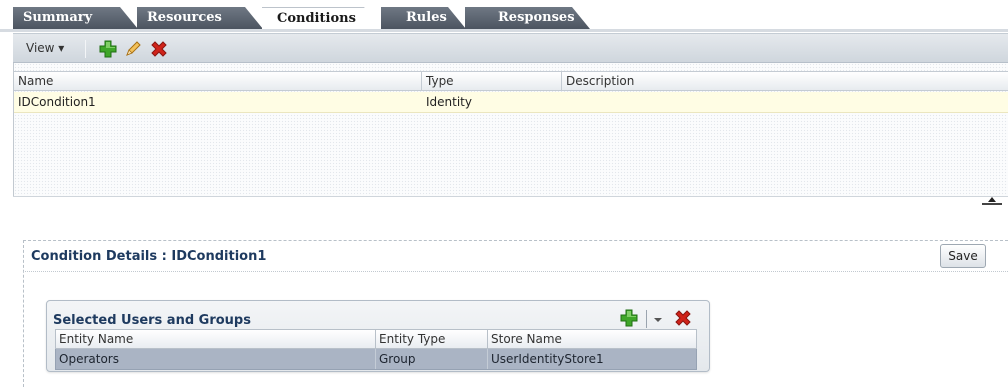  Describe the element at coordinates (322, 18) in the screenshot. I see `tab-conditions: Conditions` at that location.